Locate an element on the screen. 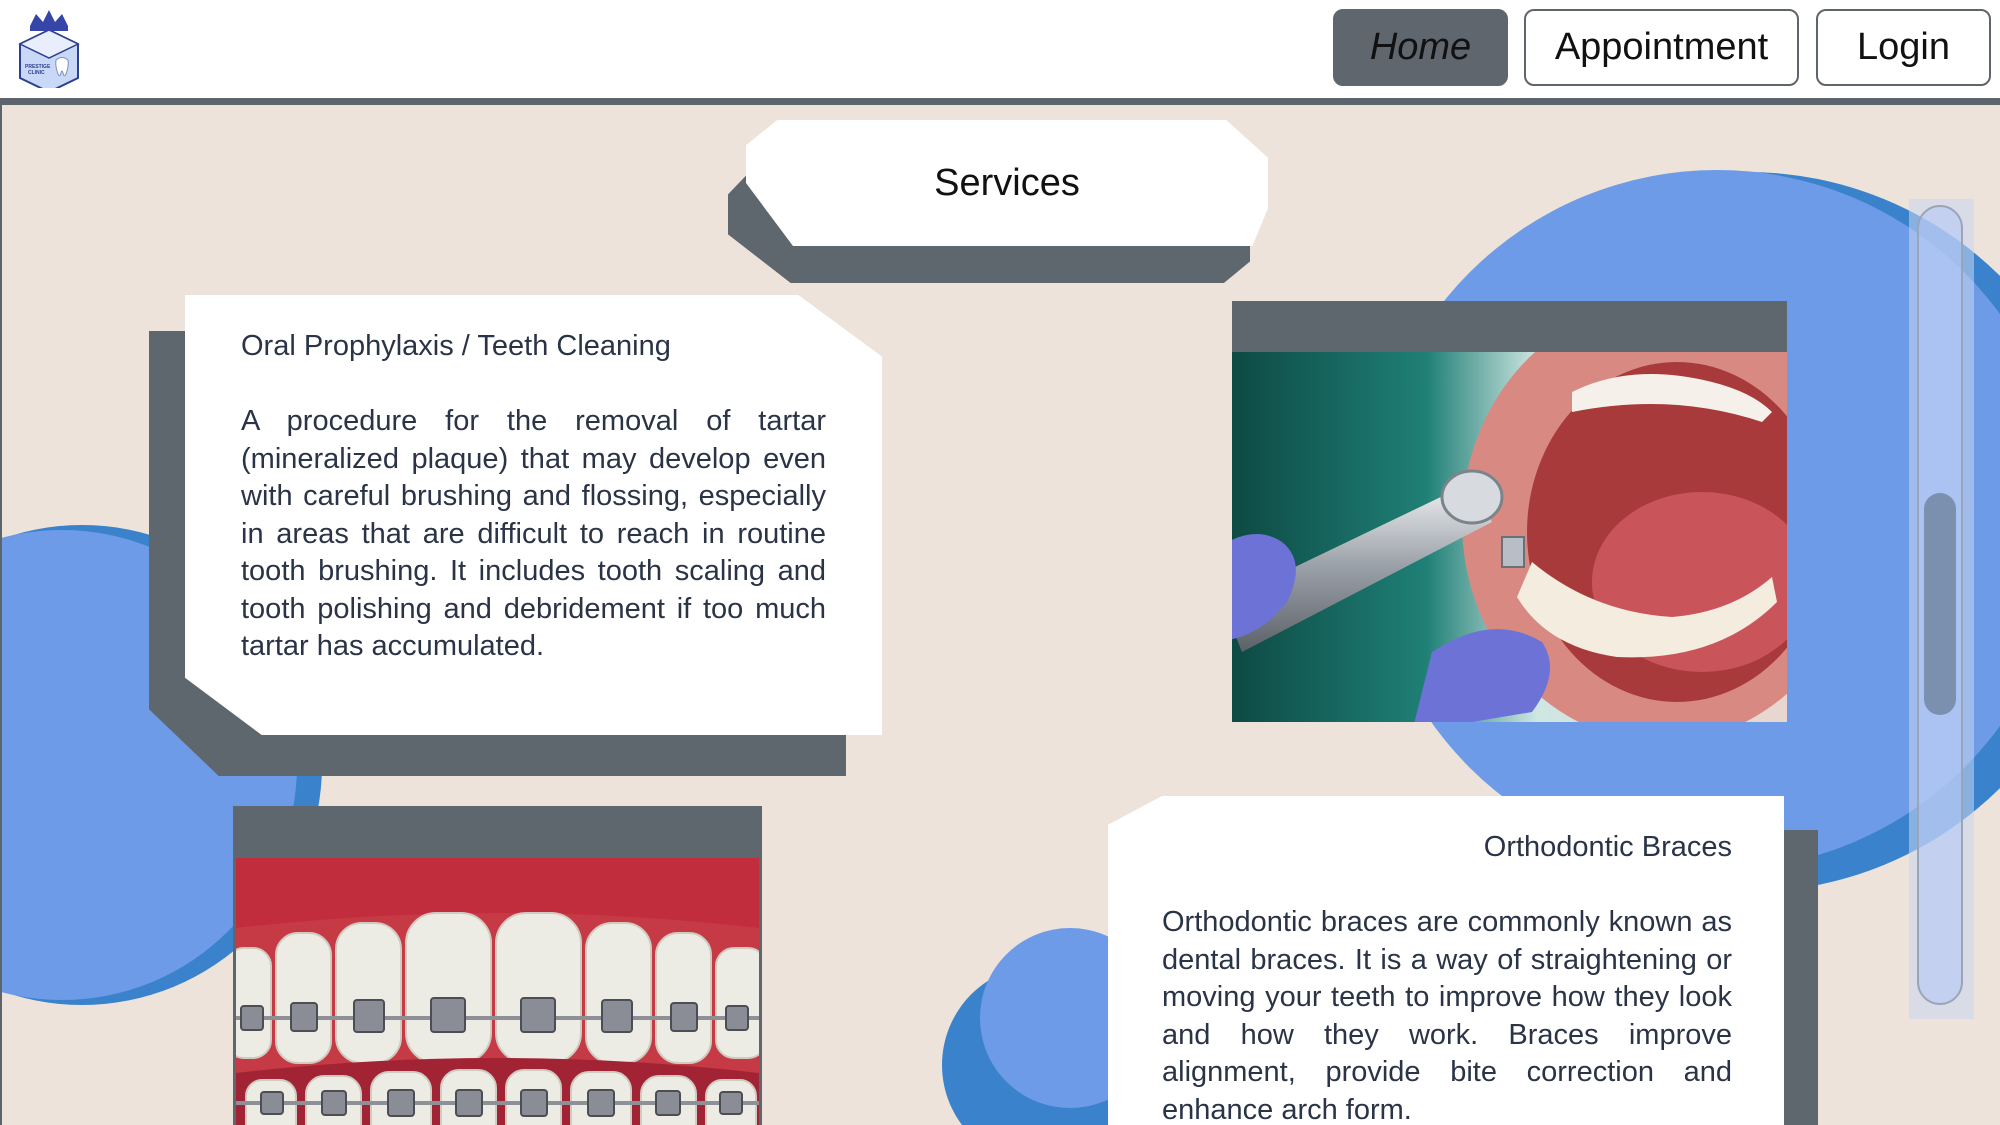  scrollbar-thumb is located at coordinates (1940, 604).